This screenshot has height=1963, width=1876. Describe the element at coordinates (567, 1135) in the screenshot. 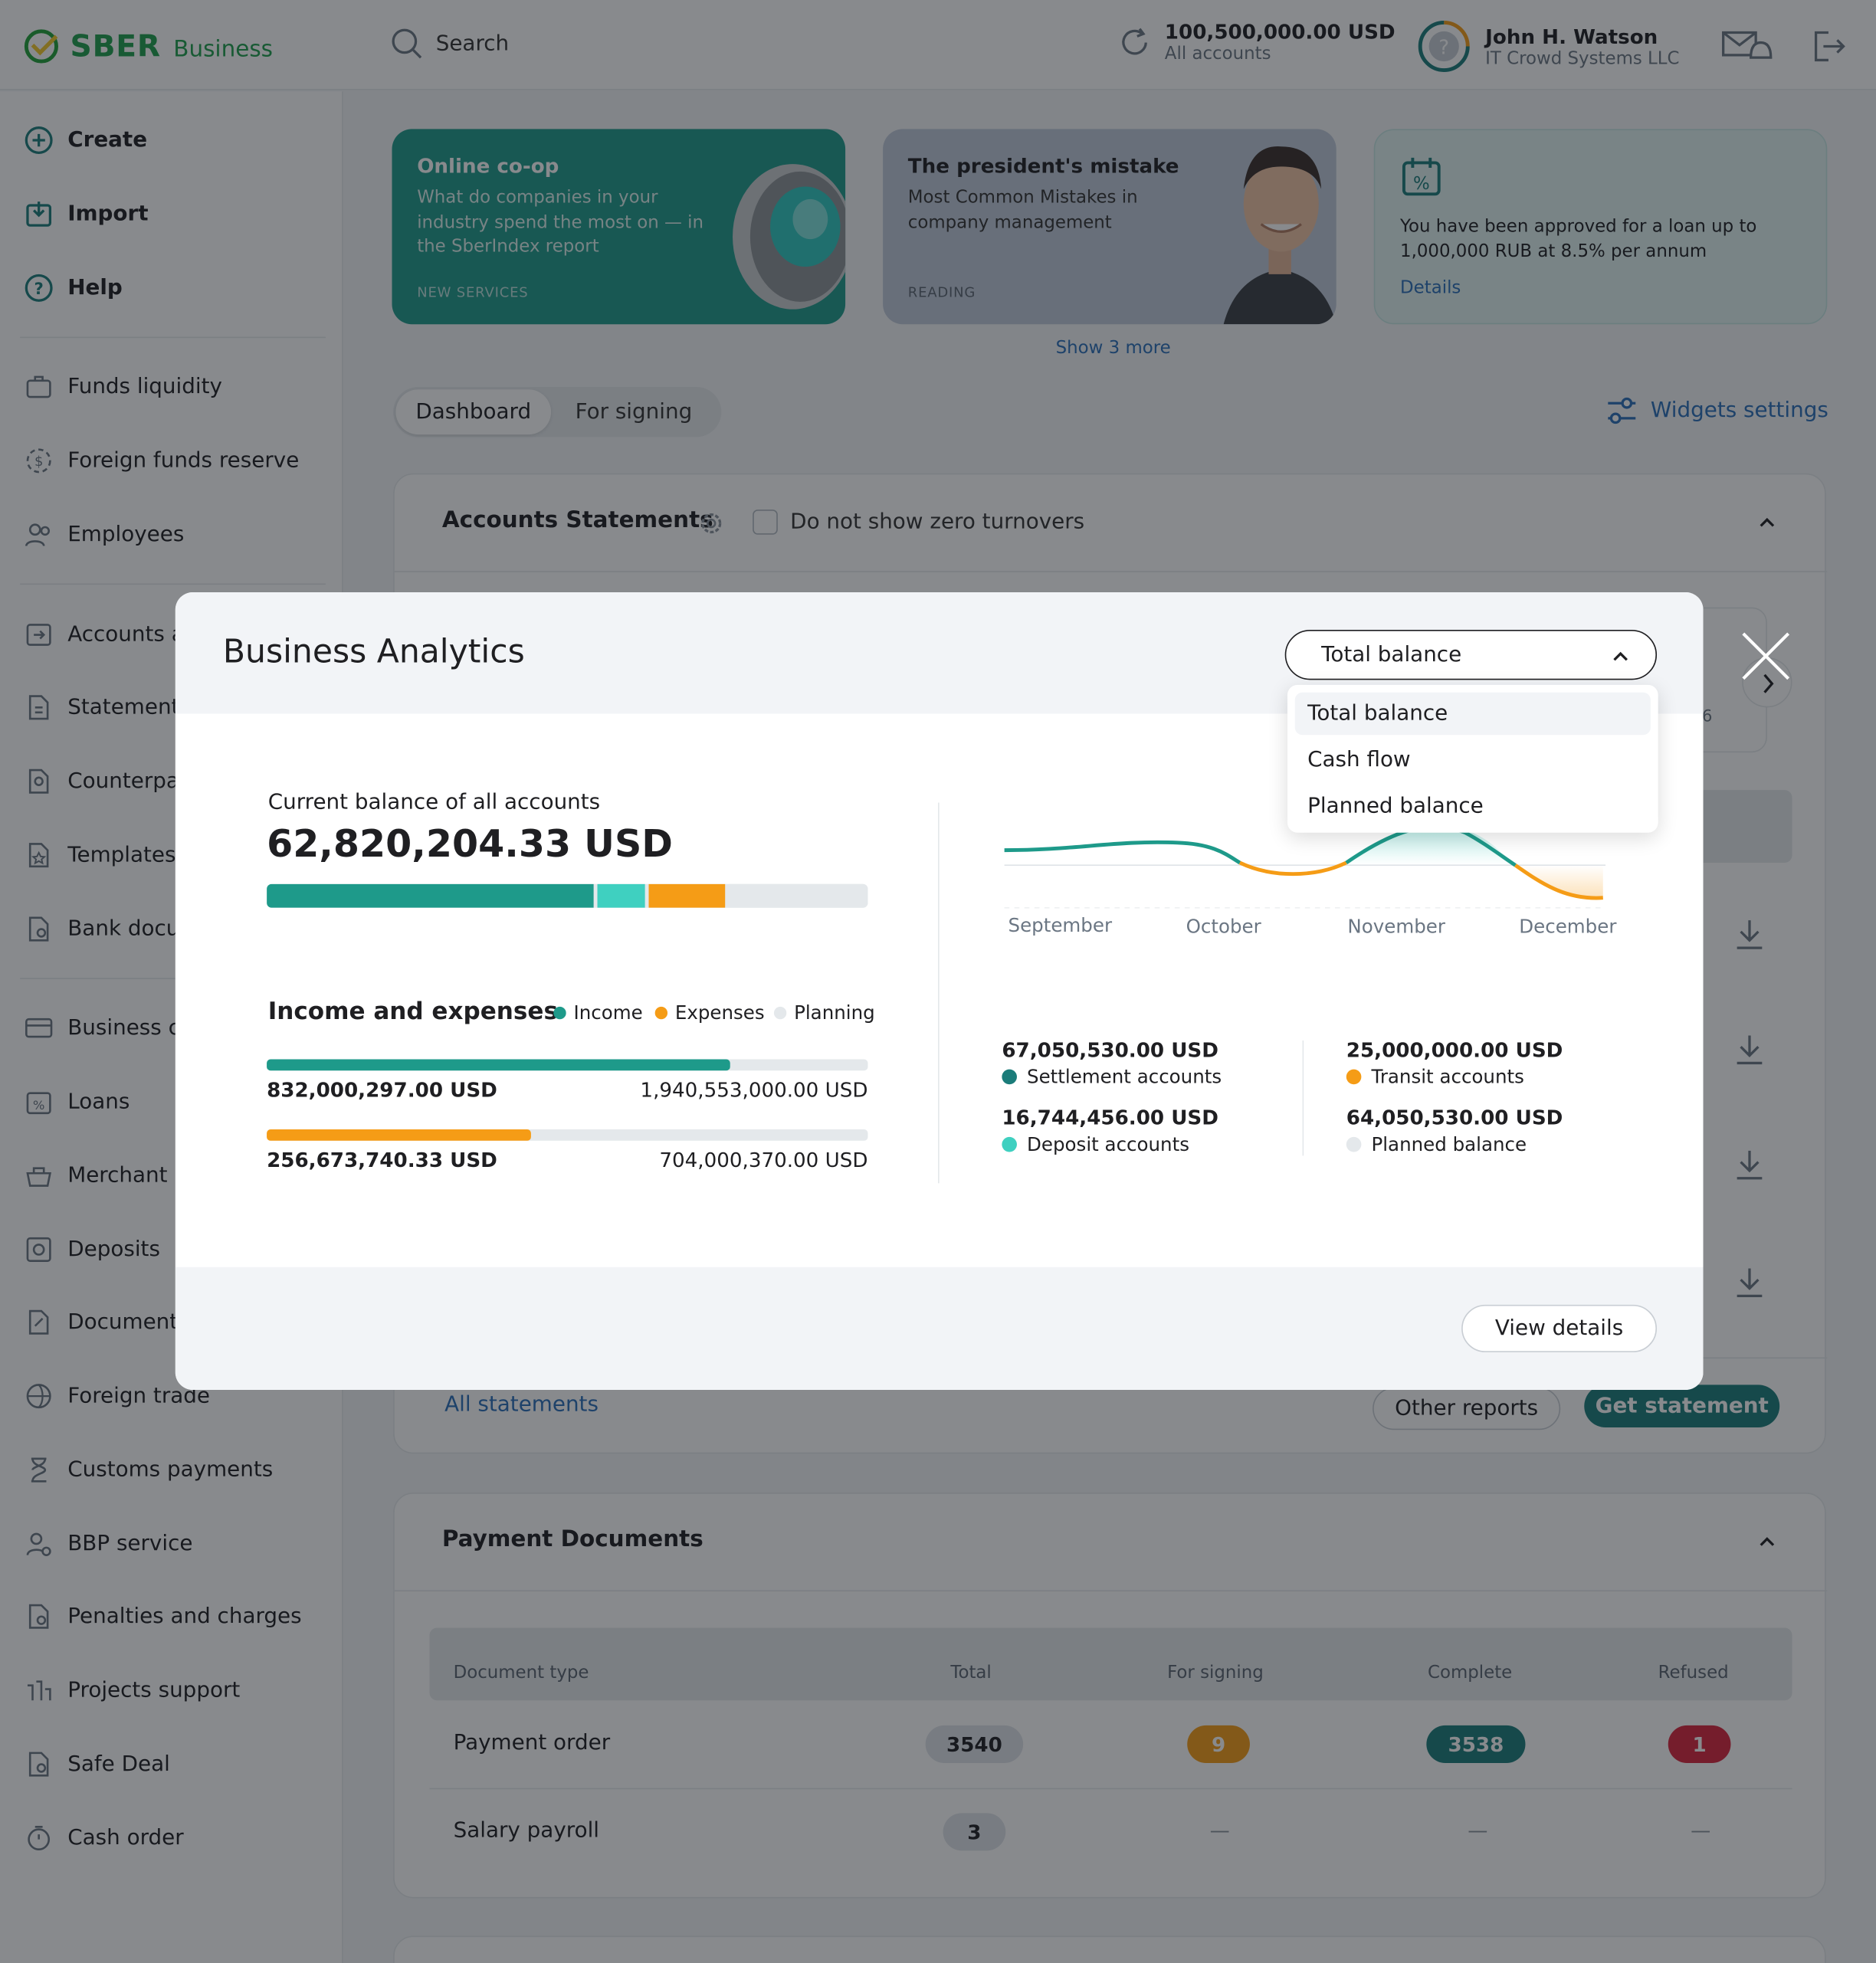

I see `expense-track` at that location.